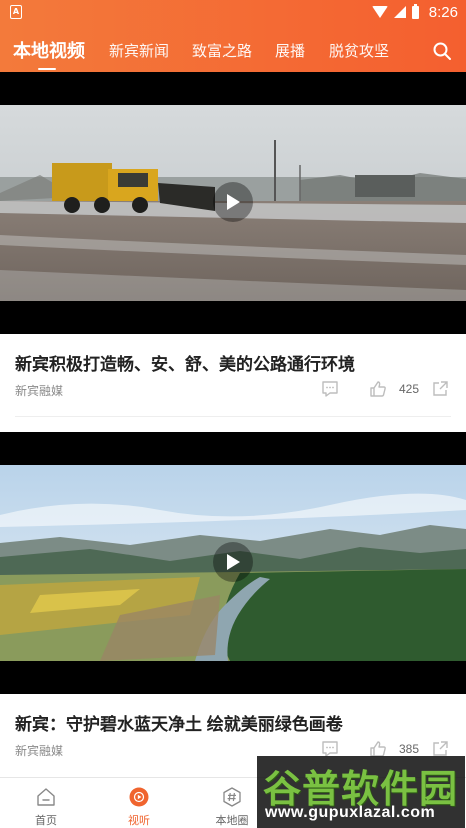 Image resolution: width=466 pixels, height=828 pixels. I want to click on like-count: 385, so click(409, 749).